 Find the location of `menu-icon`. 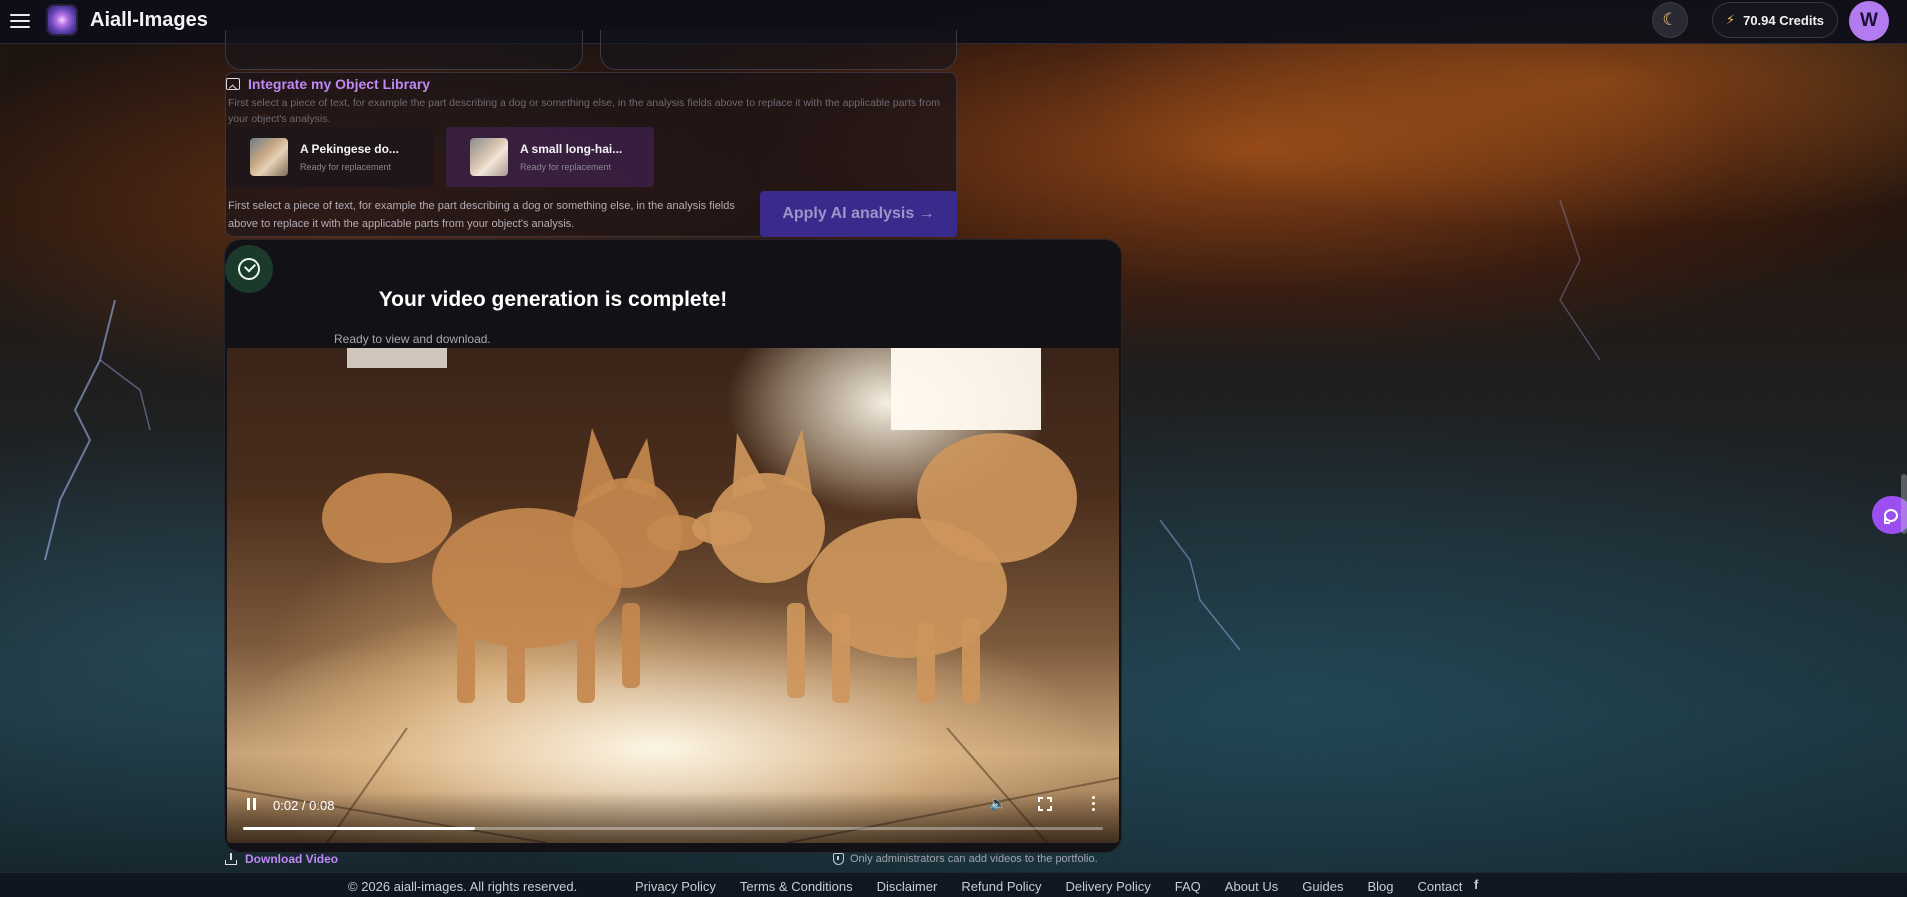

menu-icon is located at coordinates (21, 21).